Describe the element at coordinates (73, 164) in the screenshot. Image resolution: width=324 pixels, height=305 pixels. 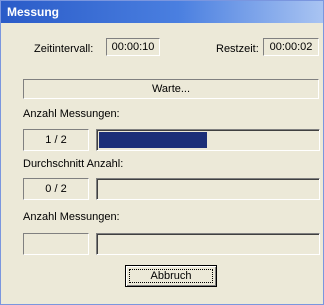
I see `average-count-label: Durchschnitt Anzahl:` at that location.